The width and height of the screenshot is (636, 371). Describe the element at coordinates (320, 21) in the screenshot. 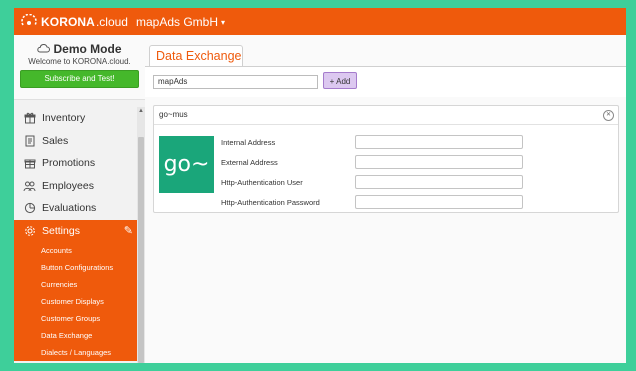

I see `top-bar: KORONA .cloud mapAds GmbH ▾` at that location.